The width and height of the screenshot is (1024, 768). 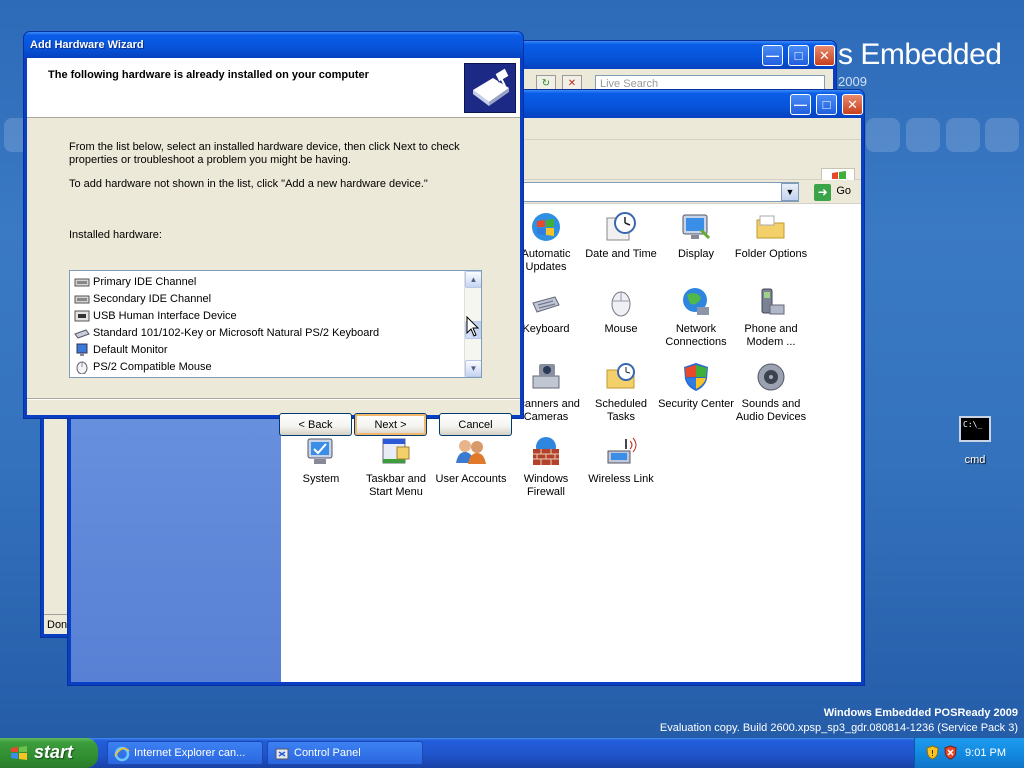 What do you see at coordinates (115, 235) in the screenshot?
I see `installed-hardware-label: Installed hardware:` at bounding box center [115, 235].